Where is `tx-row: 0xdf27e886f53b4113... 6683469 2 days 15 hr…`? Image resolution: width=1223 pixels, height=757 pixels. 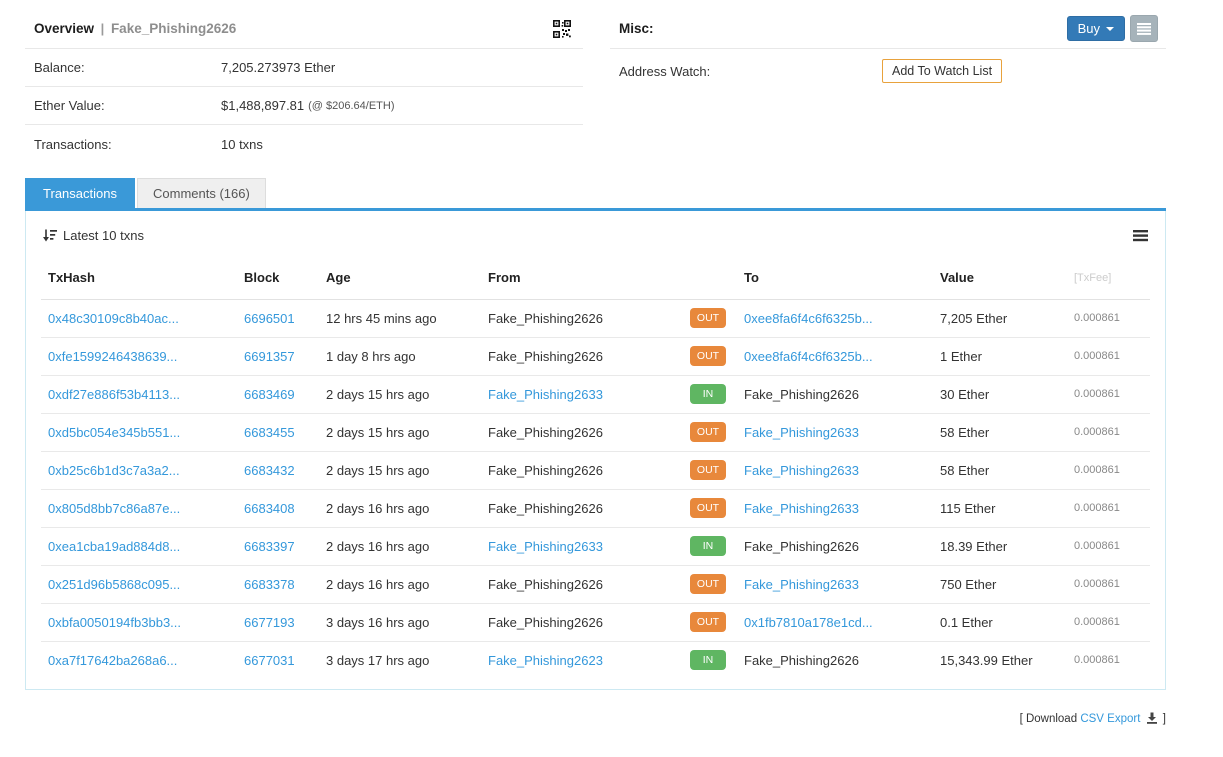
tx-row: 0xdf27e886f53b4113... 6683469 2 days 15 hr… is located at coordinates (595, 394).